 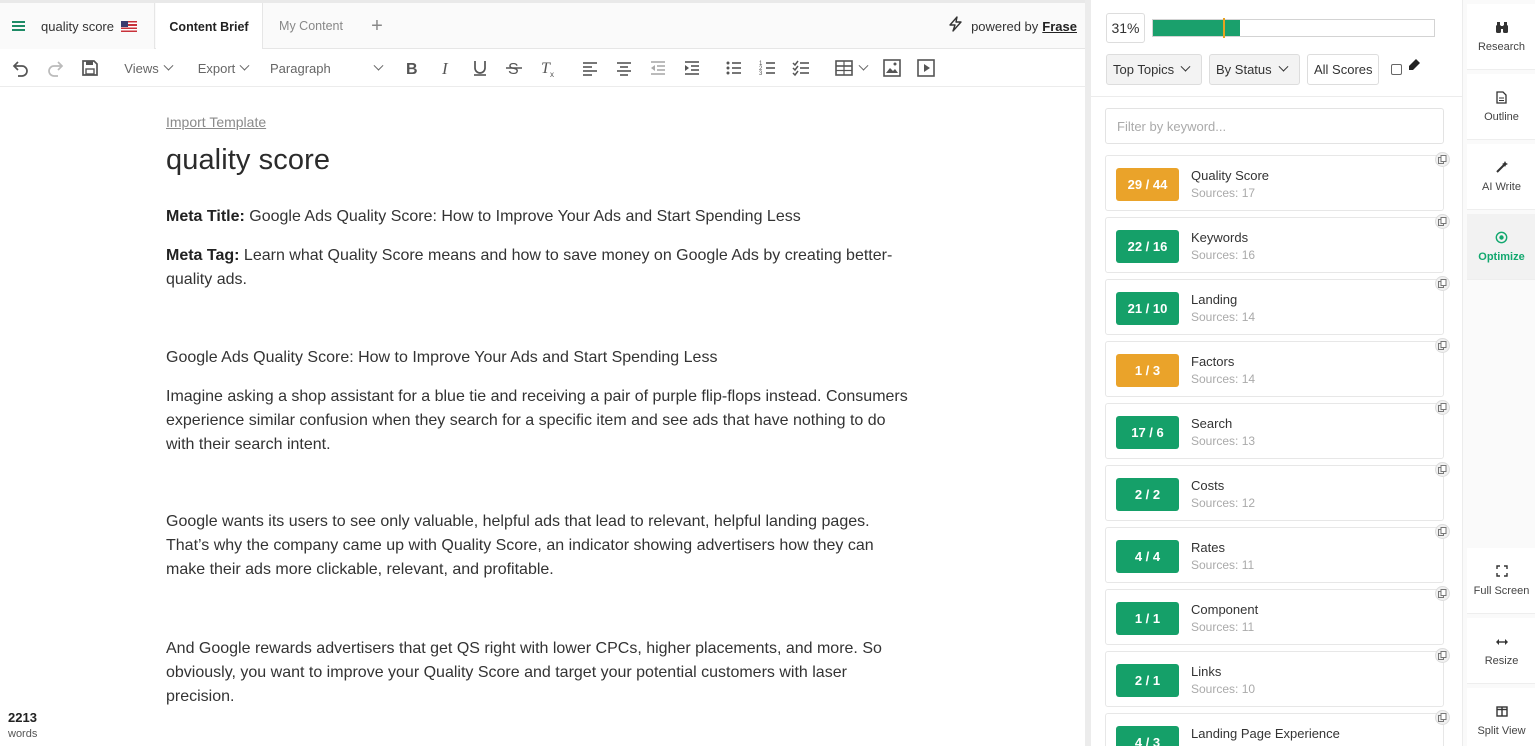 I want to click on checklist-icon, so click(x=802, y=68).